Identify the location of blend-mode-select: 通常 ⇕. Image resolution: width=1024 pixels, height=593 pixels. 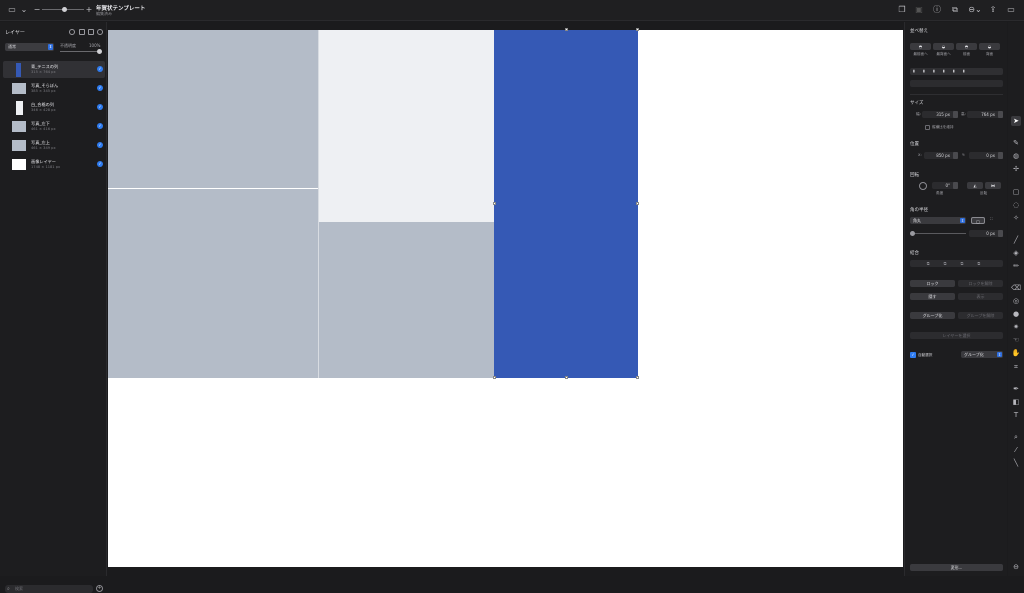
(29, 47).